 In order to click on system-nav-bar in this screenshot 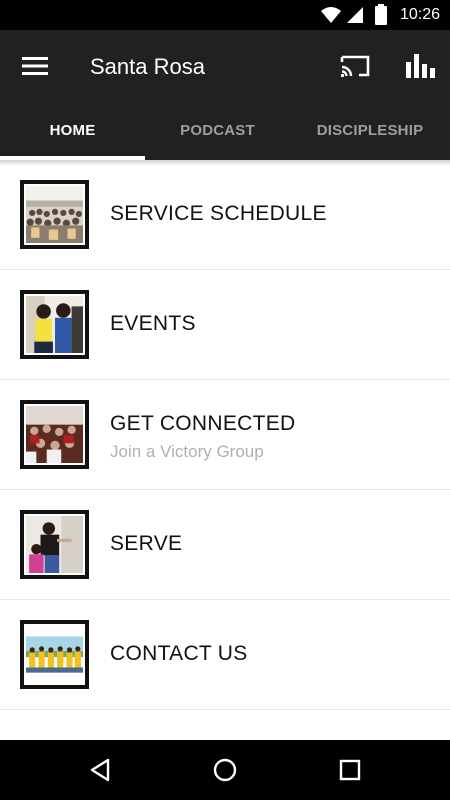, I will do `click(225, 770)`.